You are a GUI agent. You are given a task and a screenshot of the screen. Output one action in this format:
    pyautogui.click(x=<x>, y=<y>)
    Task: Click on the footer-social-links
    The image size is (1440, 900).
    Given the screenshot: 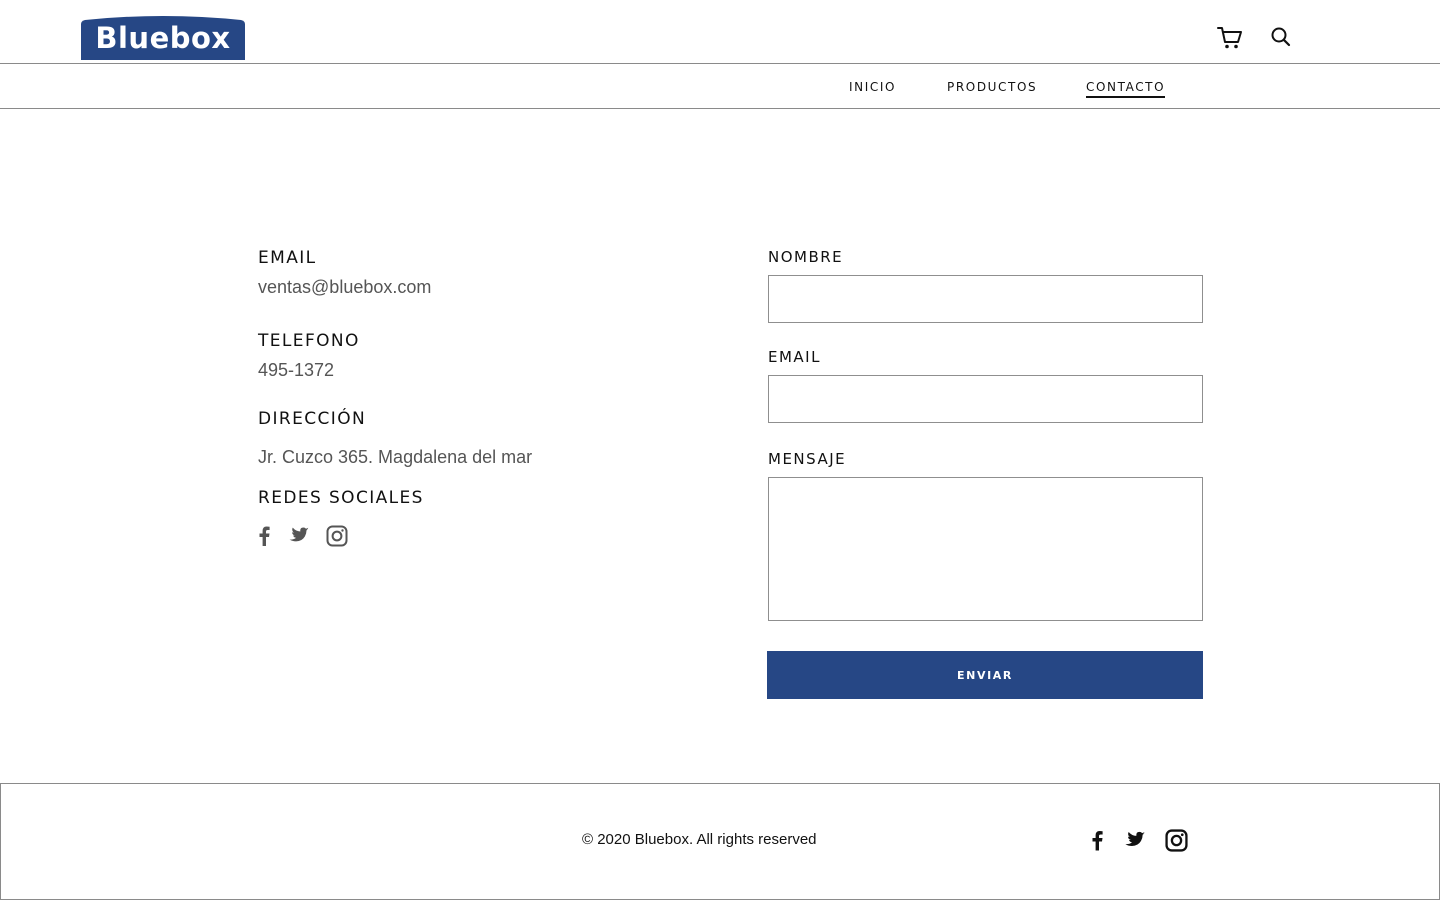 What is the action you would take?
    pyautogui.click(x=1149, y=843)
    